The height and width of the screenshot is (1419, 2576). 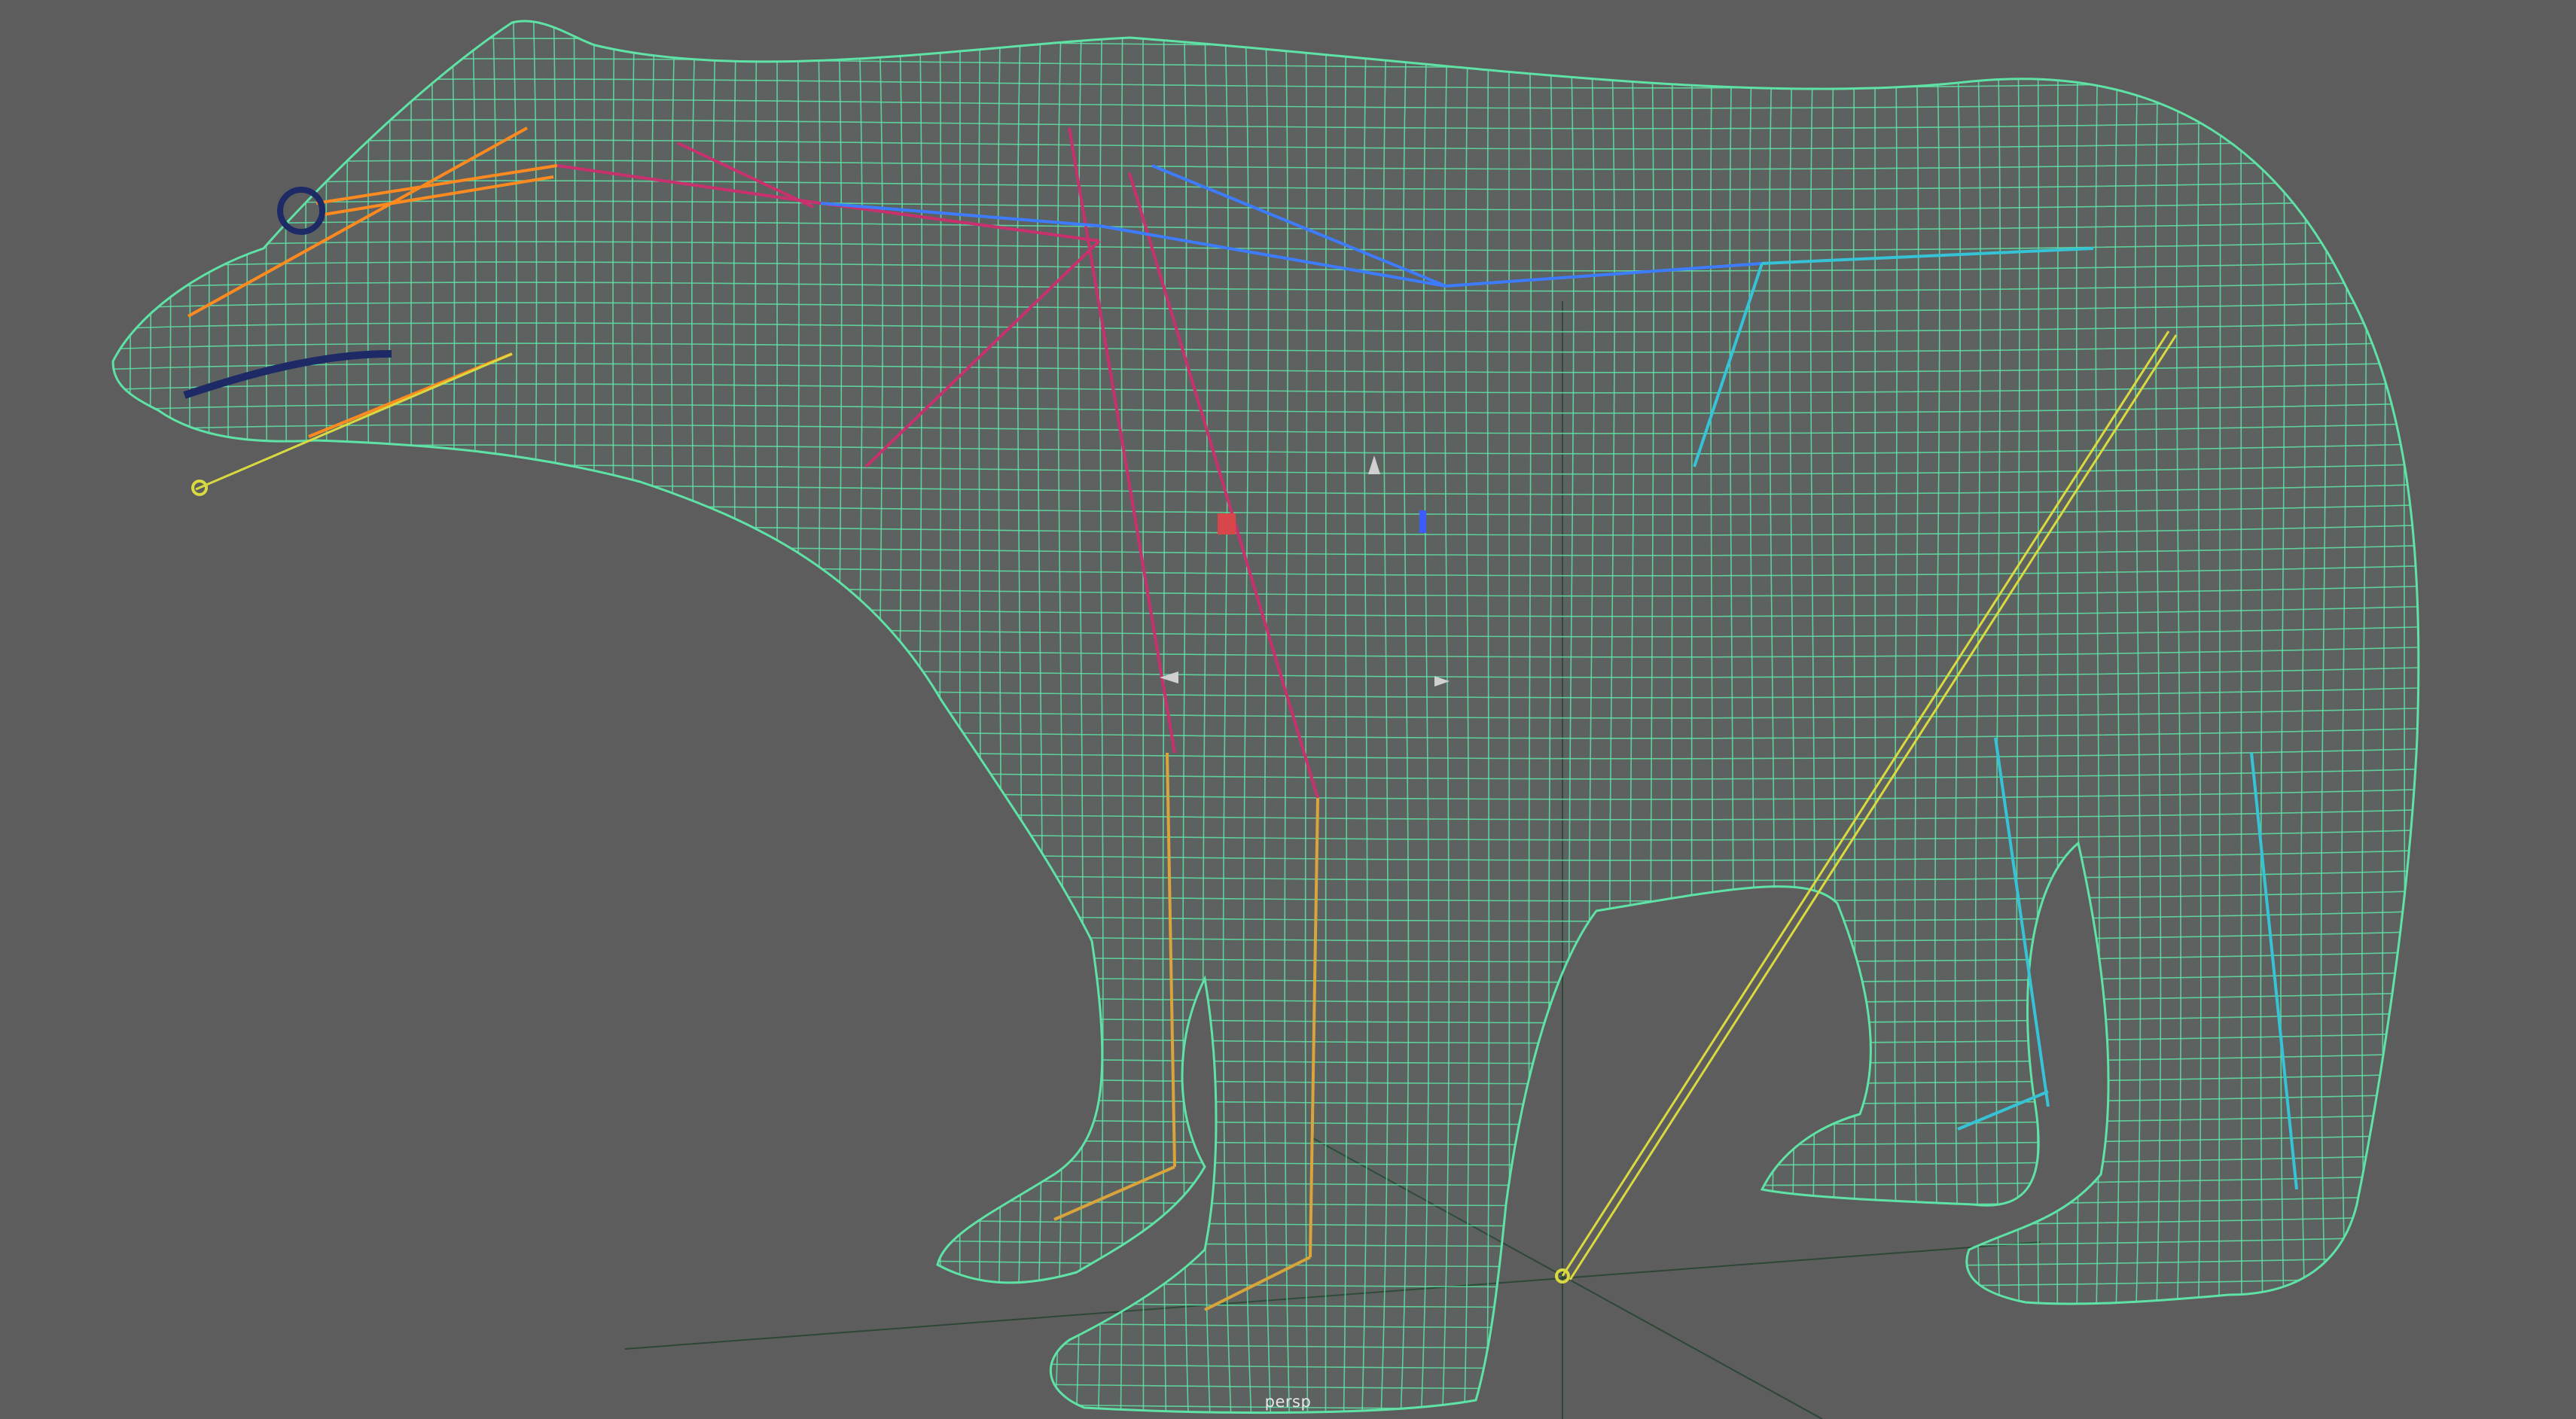 I want to click on z-axis-handle, so click(x=1422, y=521).